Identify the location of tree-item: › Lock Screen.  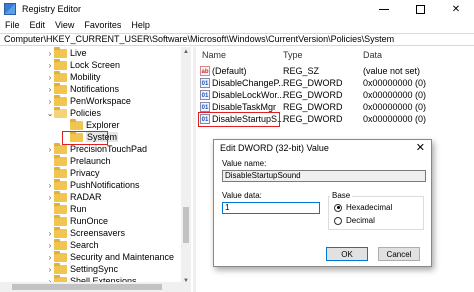
(83, 64).